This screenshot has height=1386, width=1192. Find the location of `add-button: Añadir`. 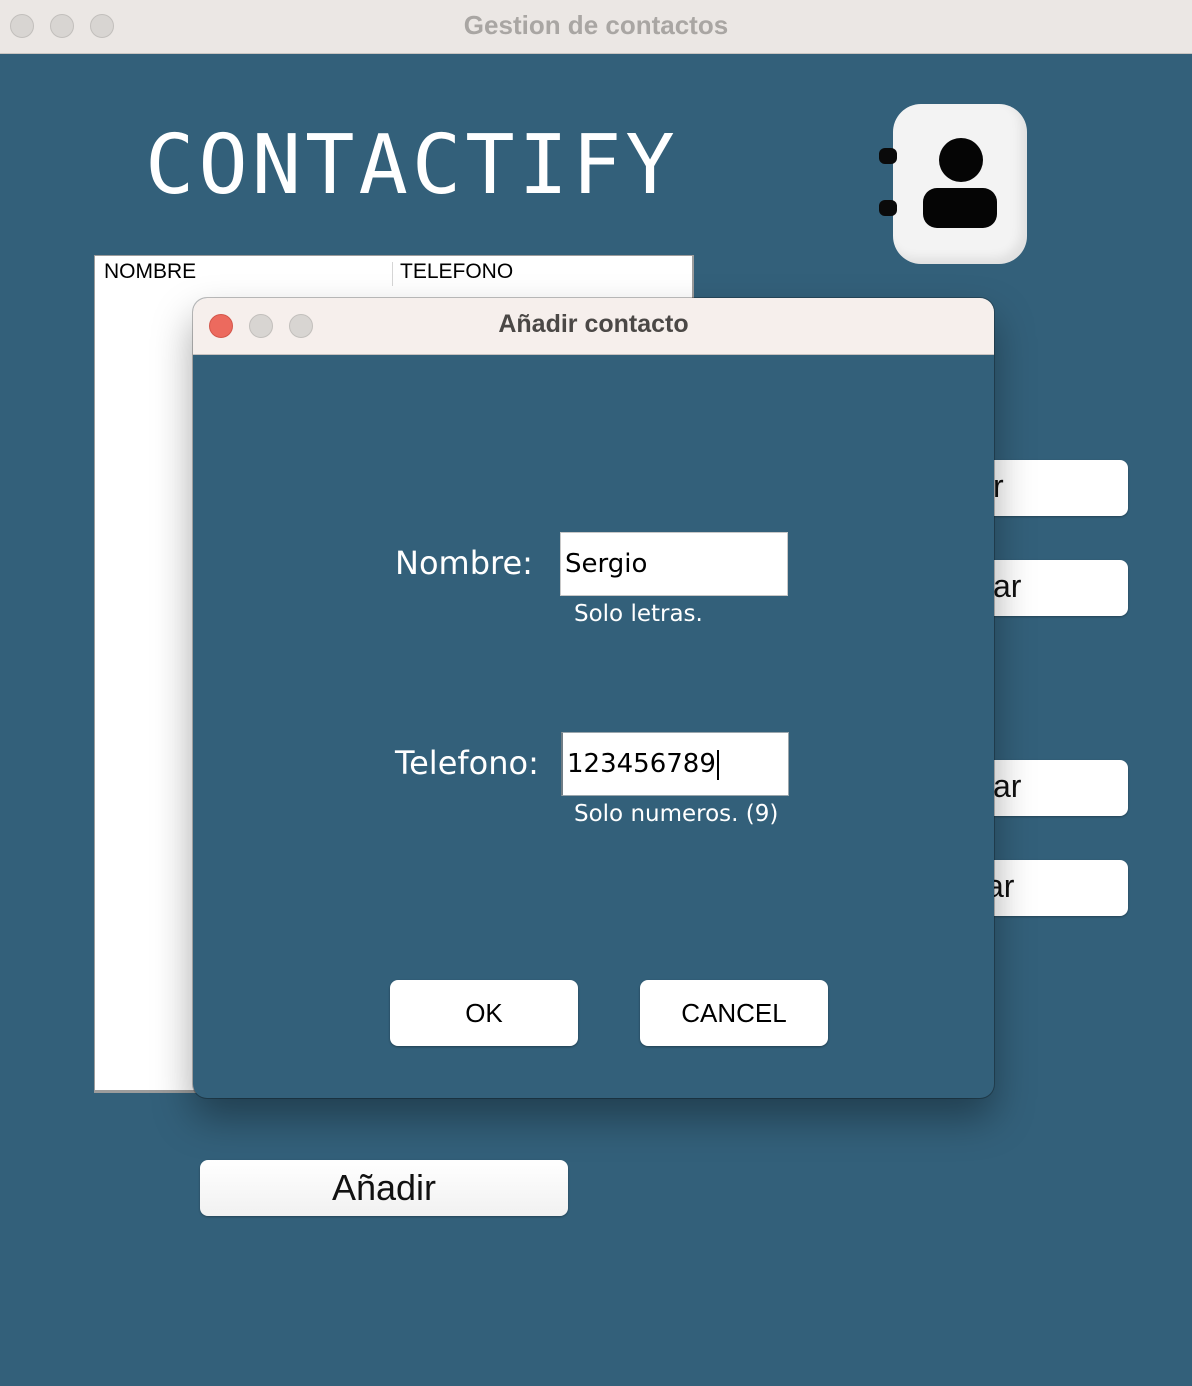

add-button: Añadir is located at coordinates (384, 1188).